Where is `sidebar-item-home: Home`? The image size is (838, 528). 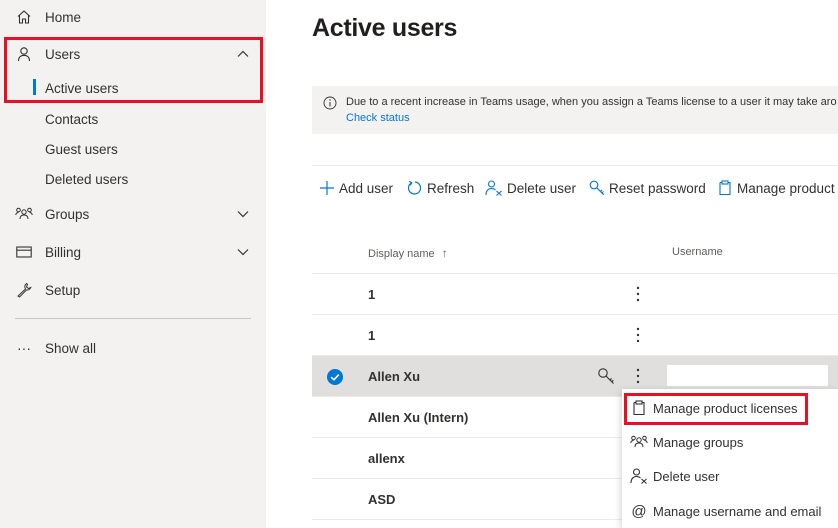 sidebar-item-home: Home is located at coordinates (133, 17).